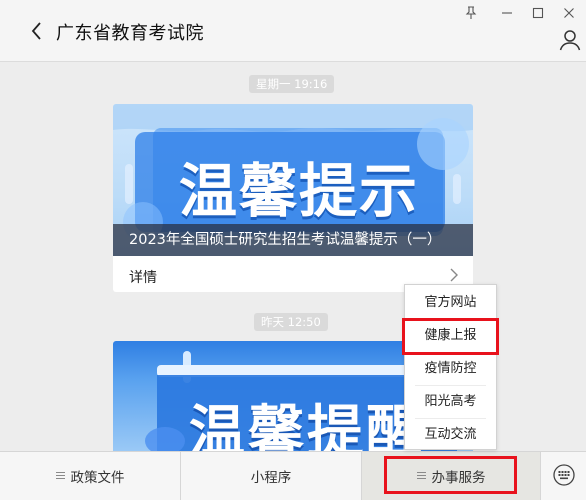 The image size is (586, 500). Describe the element at coordinates (293, 240) in the screenshot. I see `article-caption: 2023年全国硕士研究生招生考试温馨提示（一）` at that location.